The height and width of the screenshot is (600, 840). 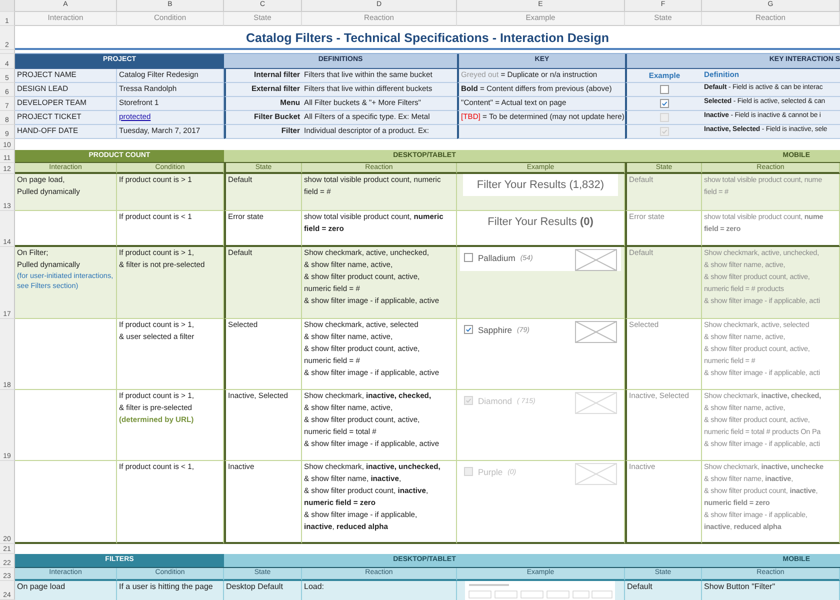 What do you see at coordinates (170, 590) in the screenshot?
I see `table-cell: If a user is hitting the page` at bounding box center [170, 590].